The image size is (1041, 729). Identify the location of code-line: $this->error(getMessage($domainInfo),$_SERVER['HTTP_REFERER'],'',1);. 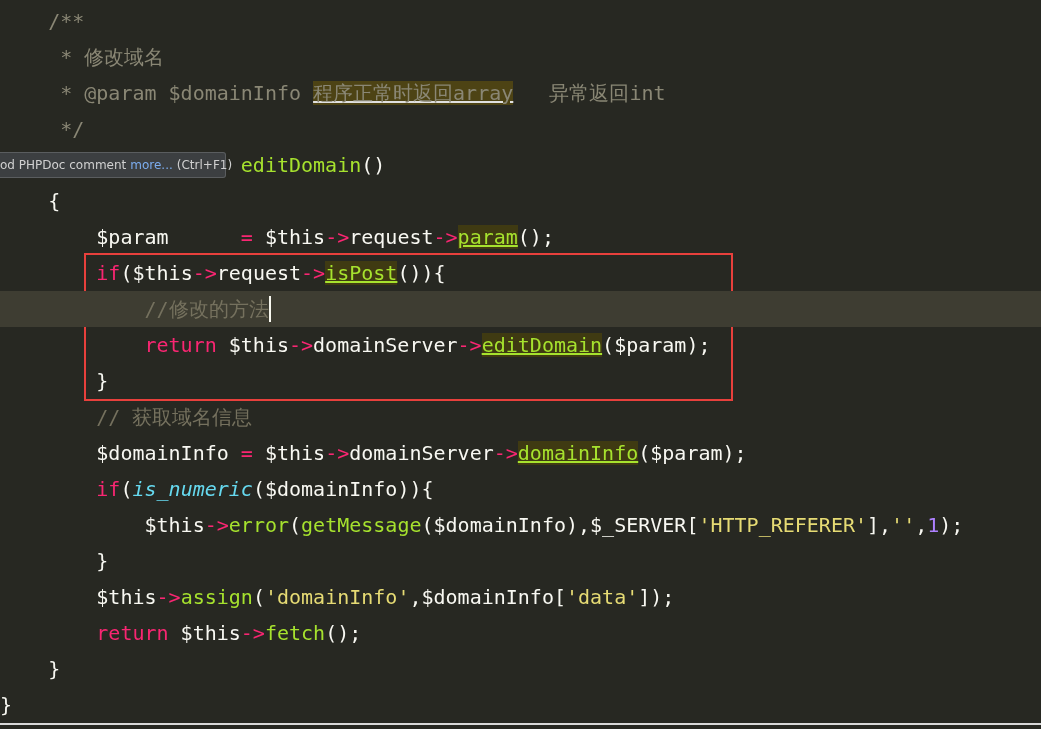
(554, 525).